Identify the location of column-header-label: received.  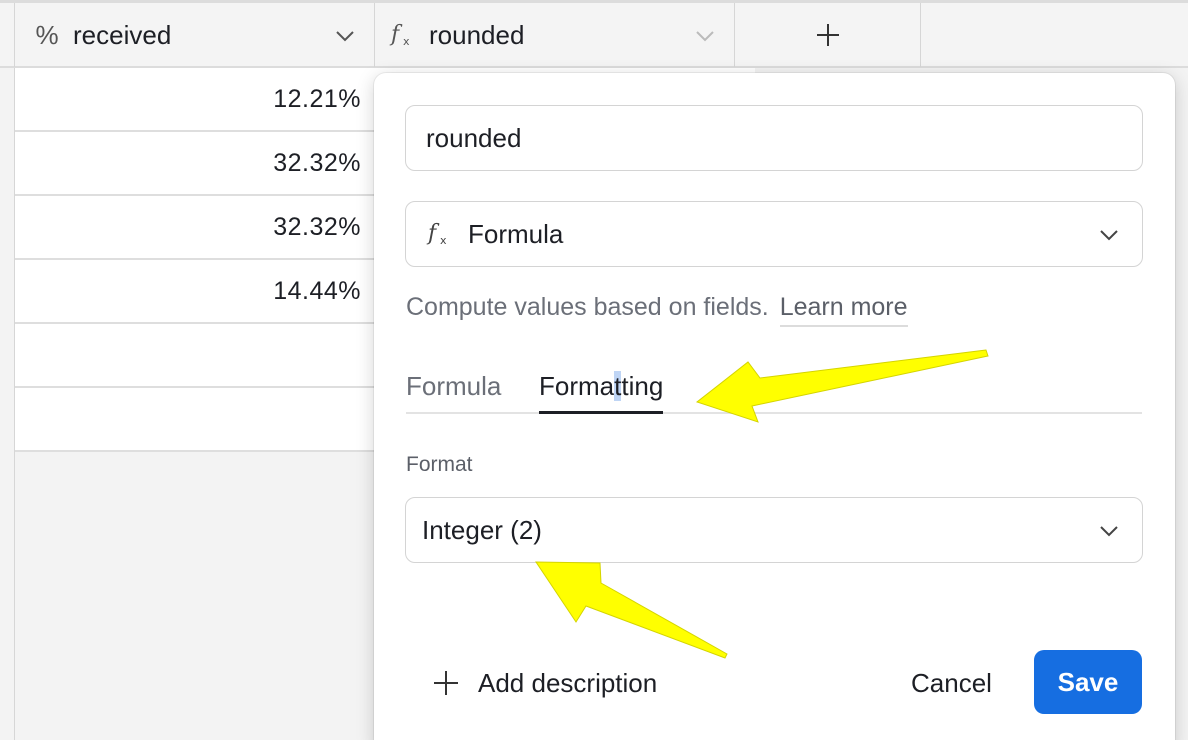
(122, 34).